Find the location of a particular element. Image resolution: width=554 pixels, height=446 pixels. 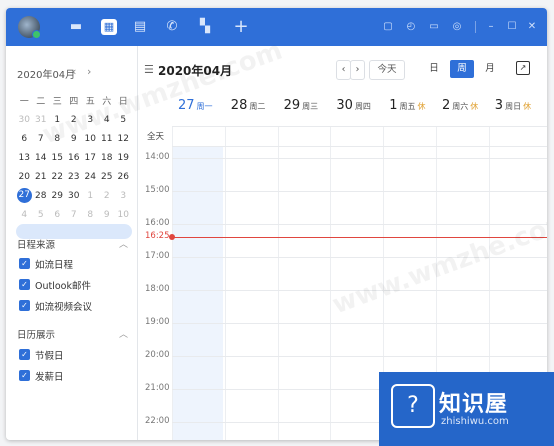

day-weekday: 周二 is located at coordinates (257, 106).